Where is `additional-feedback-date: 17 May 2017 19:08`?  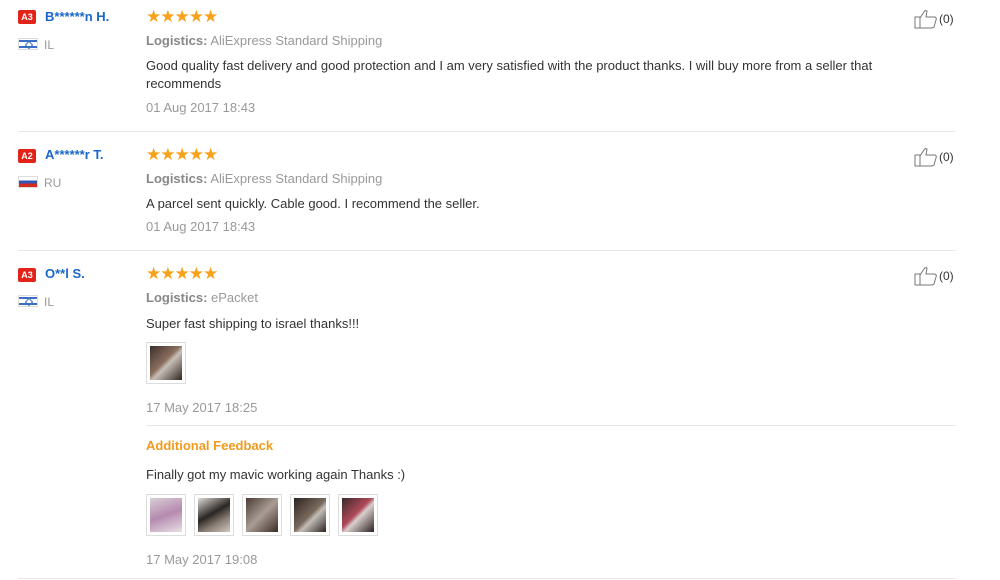
additional-feedback-date: 17 May 2017 19:08 is located at coordinates (202, 559).